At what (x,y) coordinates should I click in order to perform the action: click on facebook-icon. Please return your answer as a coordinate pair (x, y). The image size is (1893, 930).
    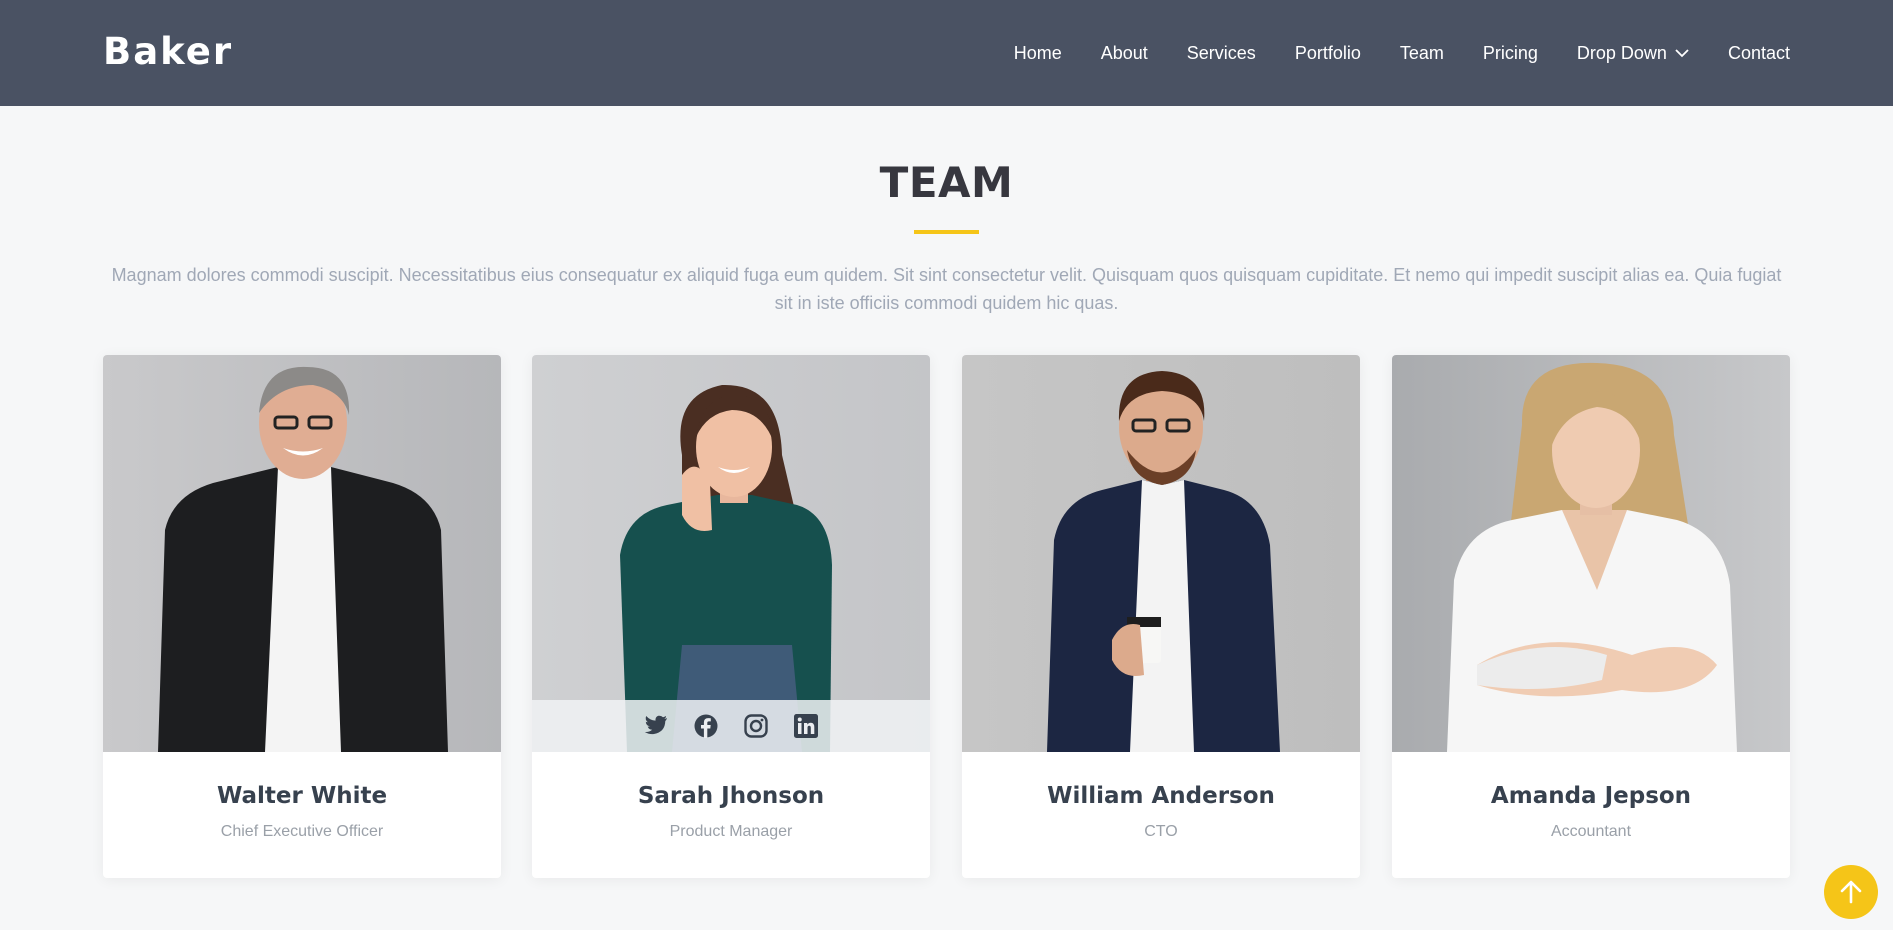
    Looking at the image, I should click on (706, 726).